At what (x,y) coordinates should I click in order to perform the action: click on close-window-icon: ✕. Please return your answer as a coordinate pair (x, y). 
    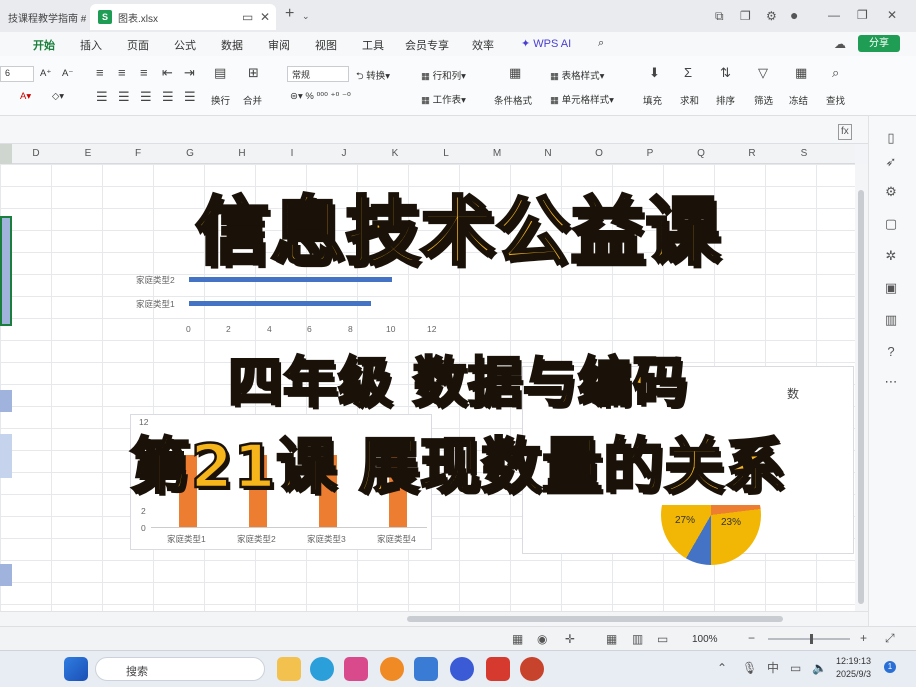
    Looking at the image, I should click on (892, 15).